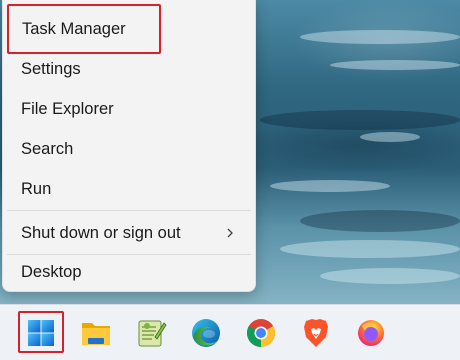 Image resolution: width=460 pixels, height=360 pixels. I want to click on brave-icon, so click(316, 333).